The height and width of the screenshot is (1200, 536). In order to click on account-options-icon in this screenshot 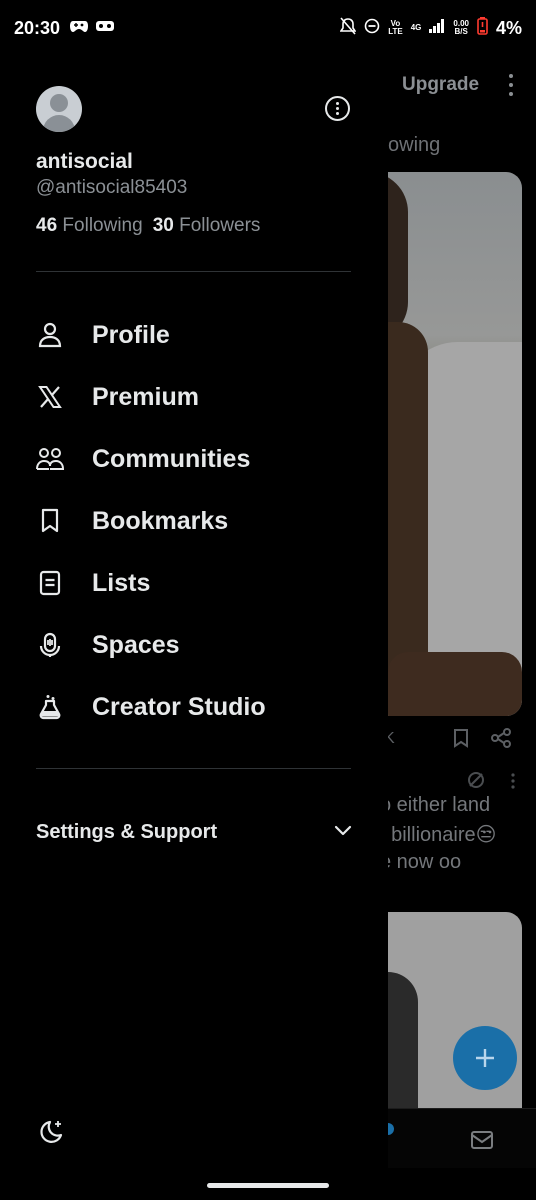, I will do `click(337, 108)`.